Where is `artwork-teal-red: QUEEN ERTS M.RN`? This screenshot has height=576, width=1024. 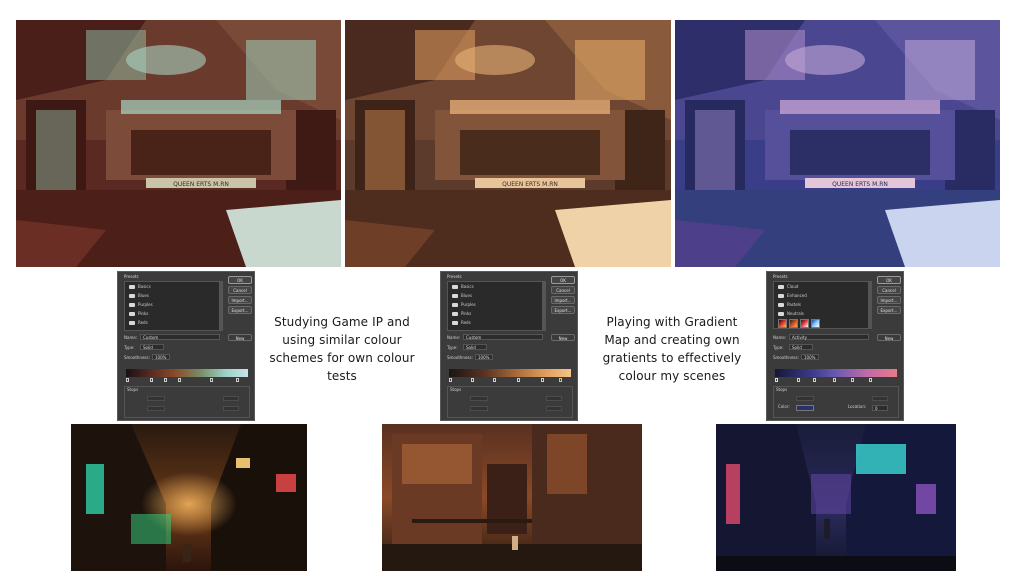 artwork-teal-red: QUEEN ERTS M.RN is located at coordinates (178, 143).